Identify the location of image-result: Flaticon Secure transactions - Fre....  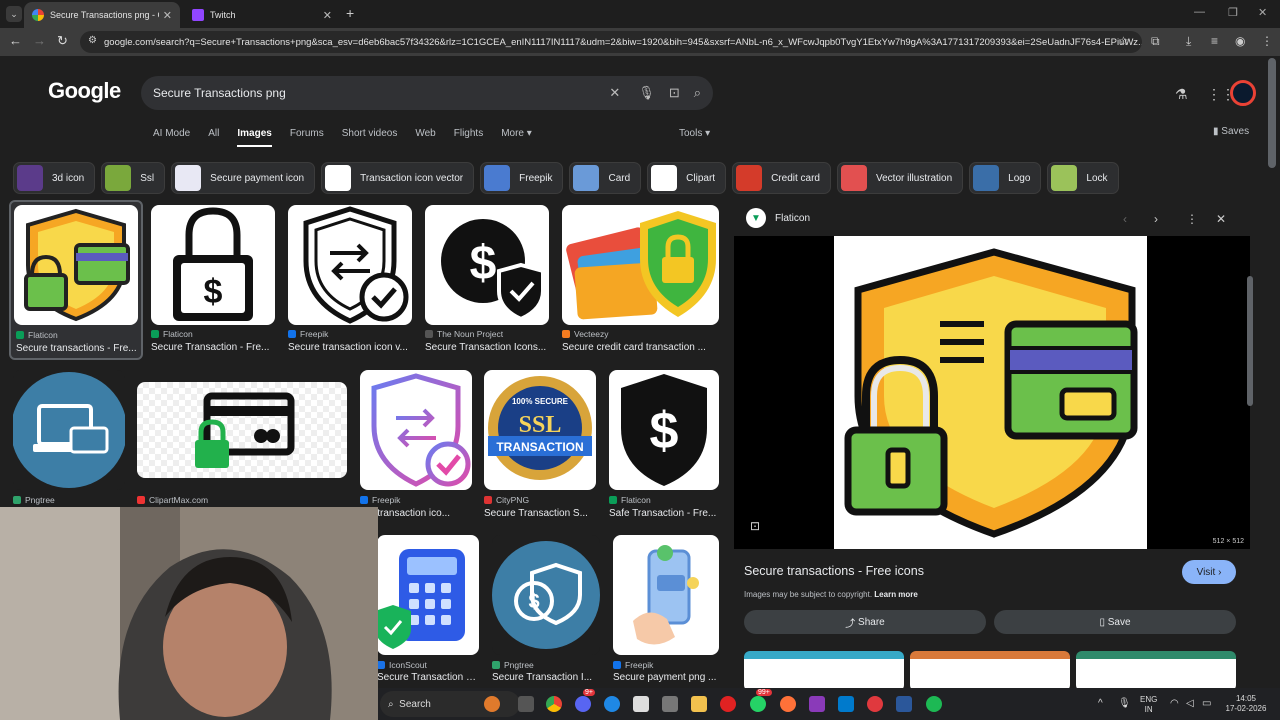
(76, 280).